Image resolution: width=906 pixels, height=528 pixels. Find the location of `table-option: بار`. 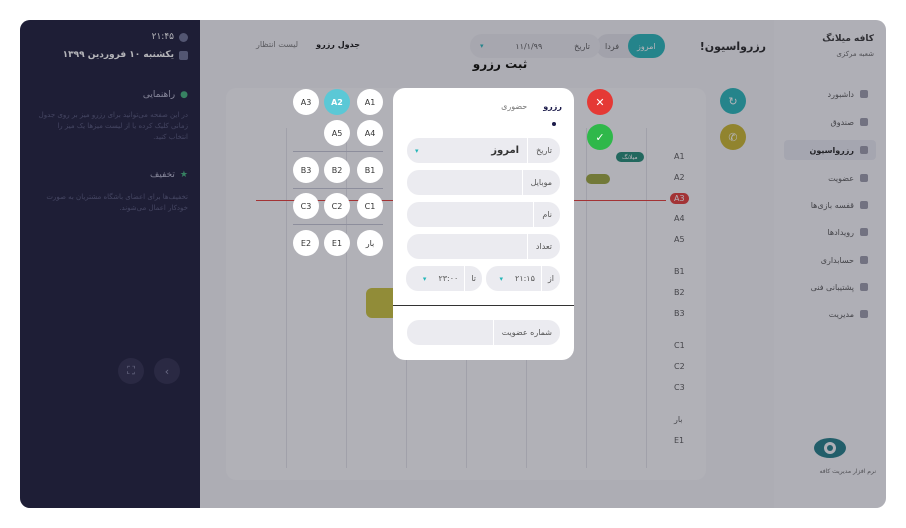

table-option: بار is located at coordinates (370, 243).